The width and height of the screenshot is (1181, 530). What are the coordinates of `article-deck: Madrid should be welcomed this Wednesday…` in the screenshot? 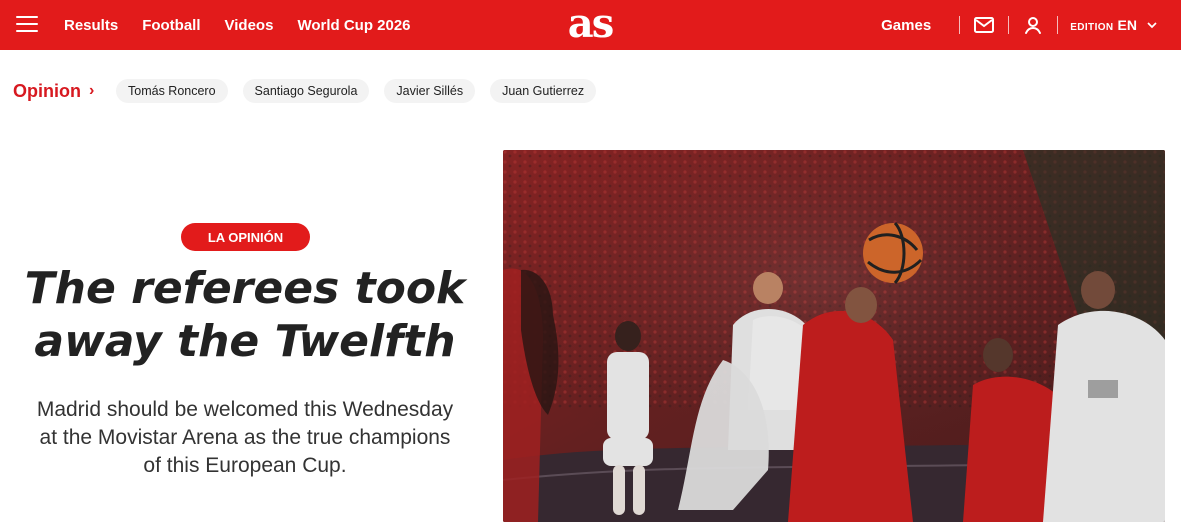 It's located at (245, 438).